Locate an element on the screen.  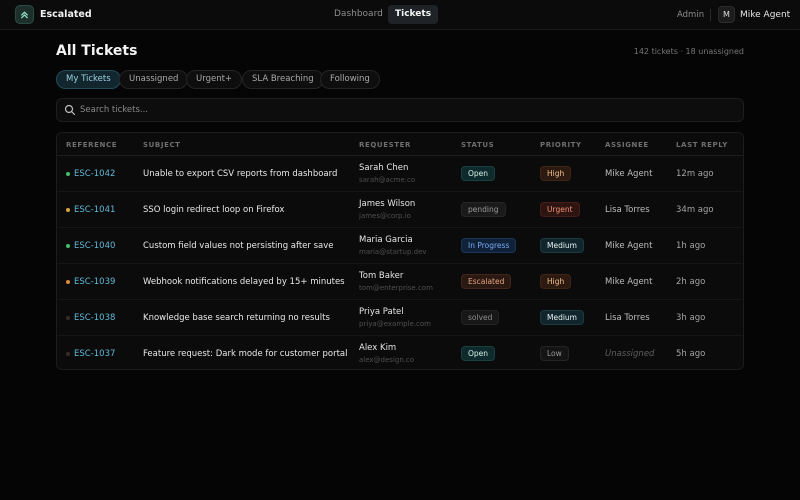
ticket-count: 142 tickets · 18 unassigned is located at coordinates (688, 51).